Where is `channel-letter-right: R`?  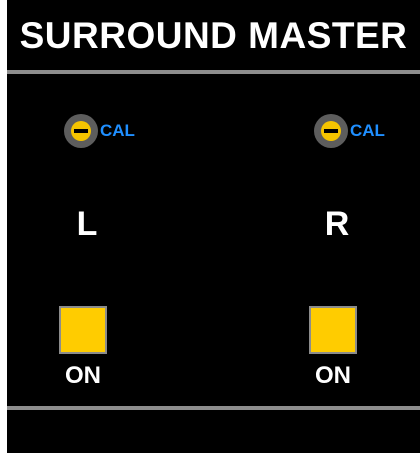 channel-letter-right: R is located at coordinates (337, 224).